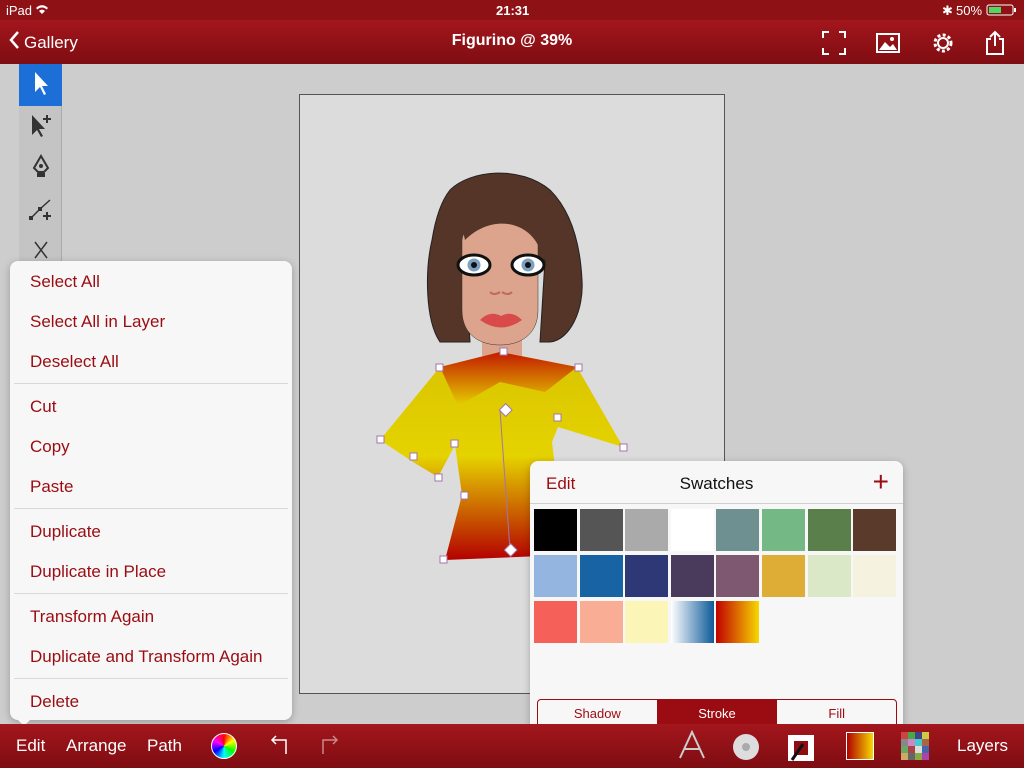 This screenshot has height=768, width=1024. I want to click on bluetooth-icon: ✱, so click(947, 10).